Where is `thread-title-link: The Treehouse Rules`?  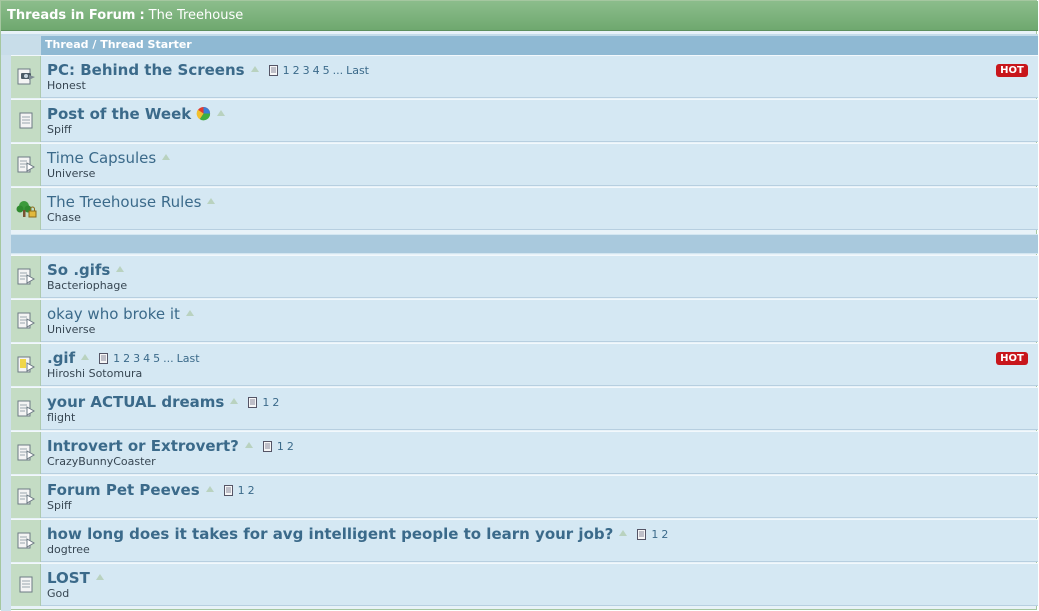
thread-title-link: The Treehouse Rules is located at coordinates (124, 202).